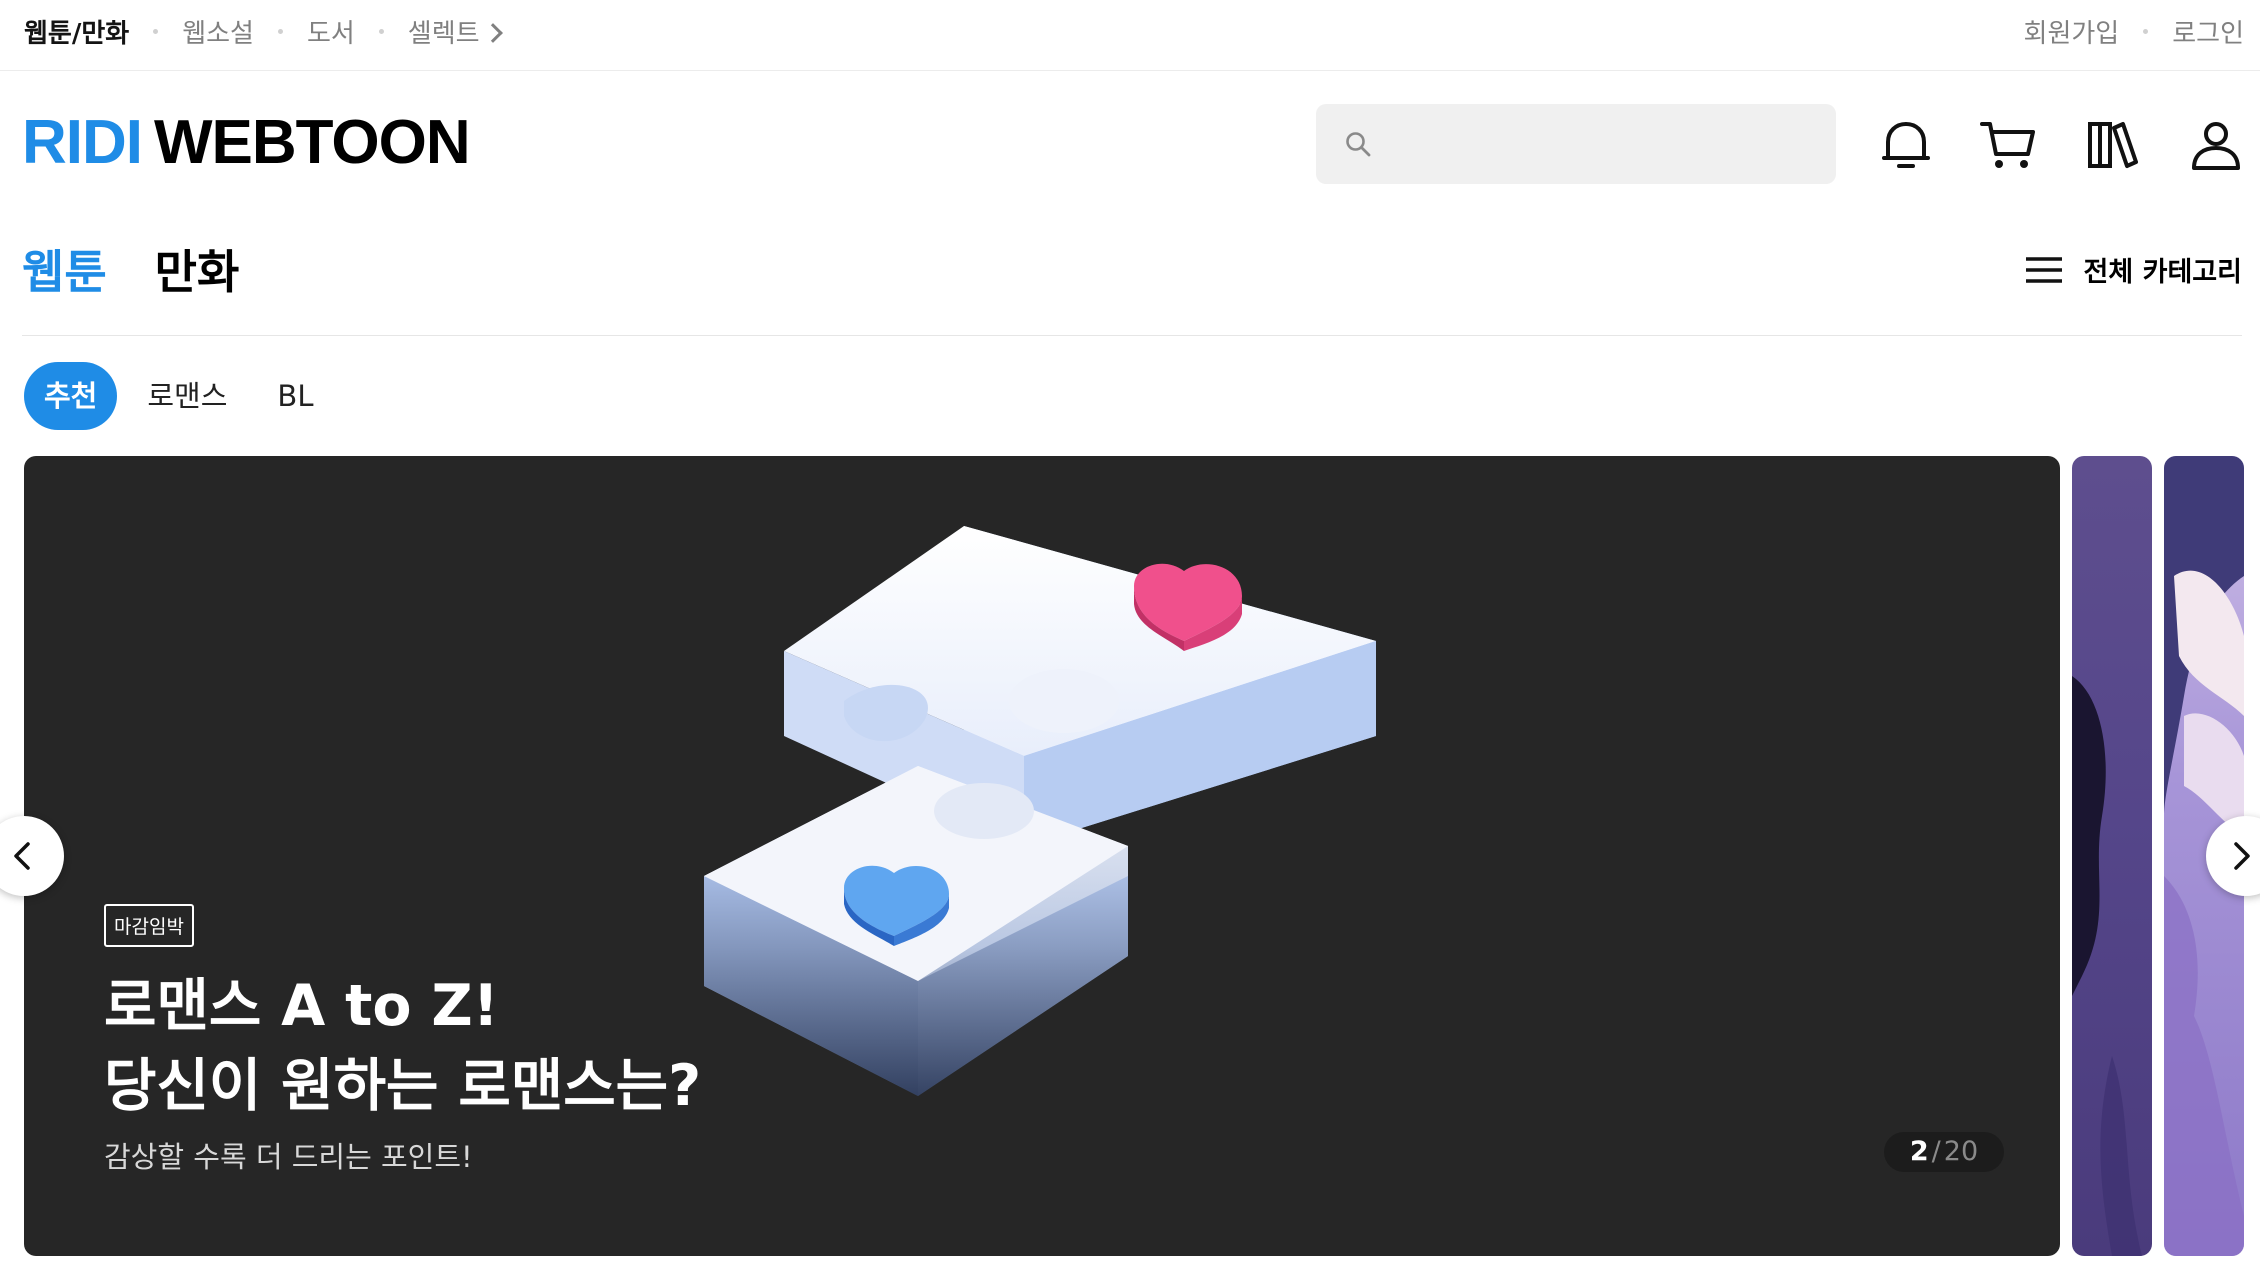 This screenshot has height=1278, width=2260. What do you see at coordinates (2134, 31) in the screenshot?
I see `account-links: 회원가입 로그인` at bounding box center [2134, 31].